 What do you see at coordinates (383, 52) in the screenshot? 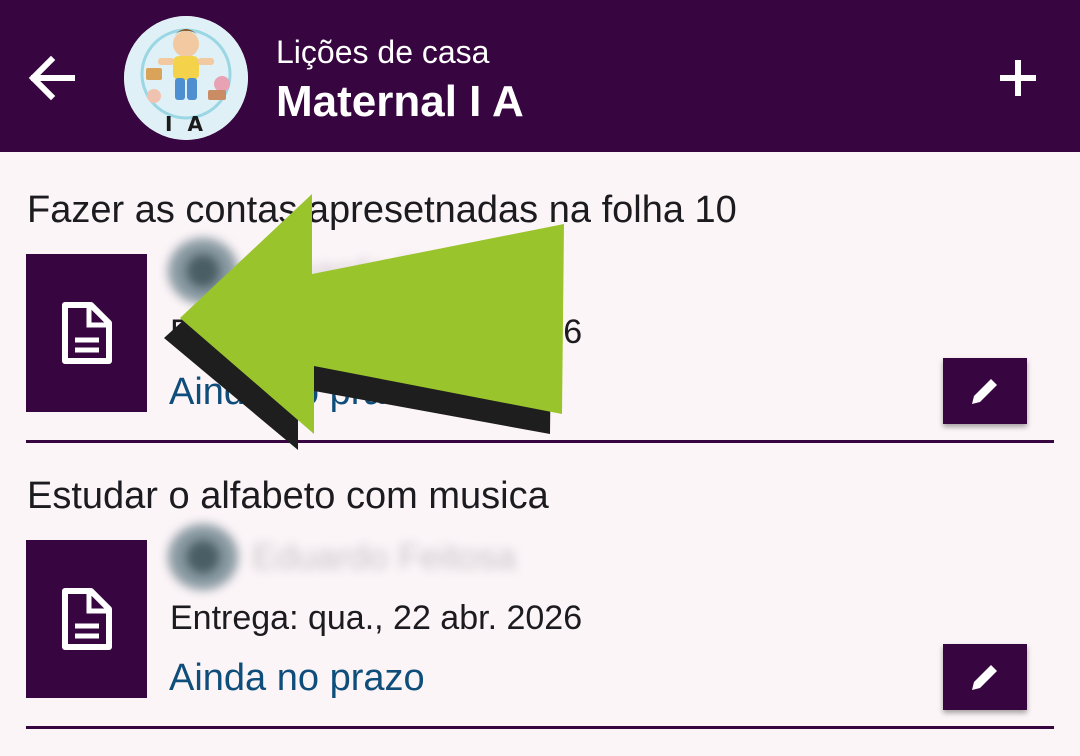
I see `app-bar-subtitle: Lições de casa` at bounding box center [383, 52].